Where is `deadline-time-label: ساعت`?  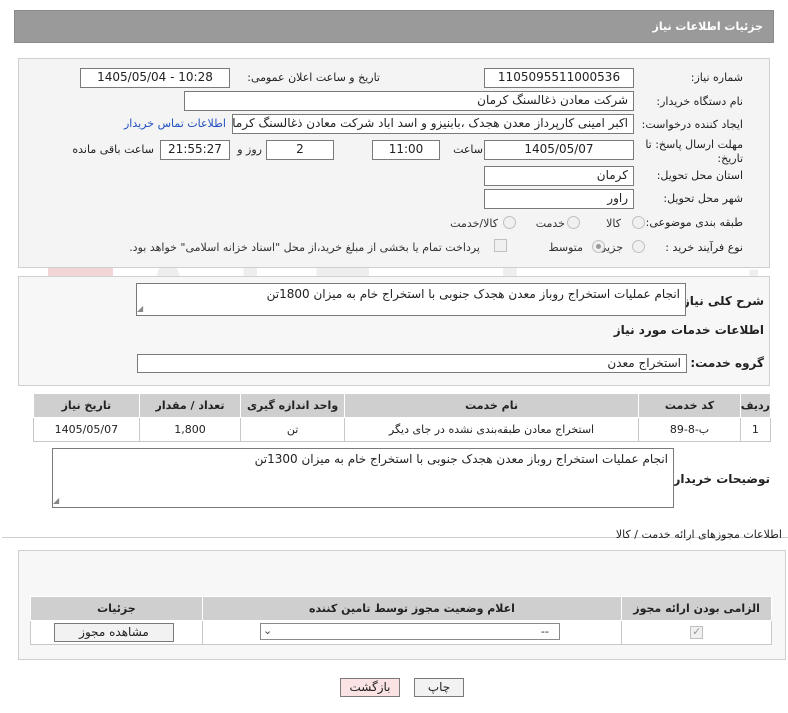
deadline-time-label: ساعت is located at coordinates (468, 149).